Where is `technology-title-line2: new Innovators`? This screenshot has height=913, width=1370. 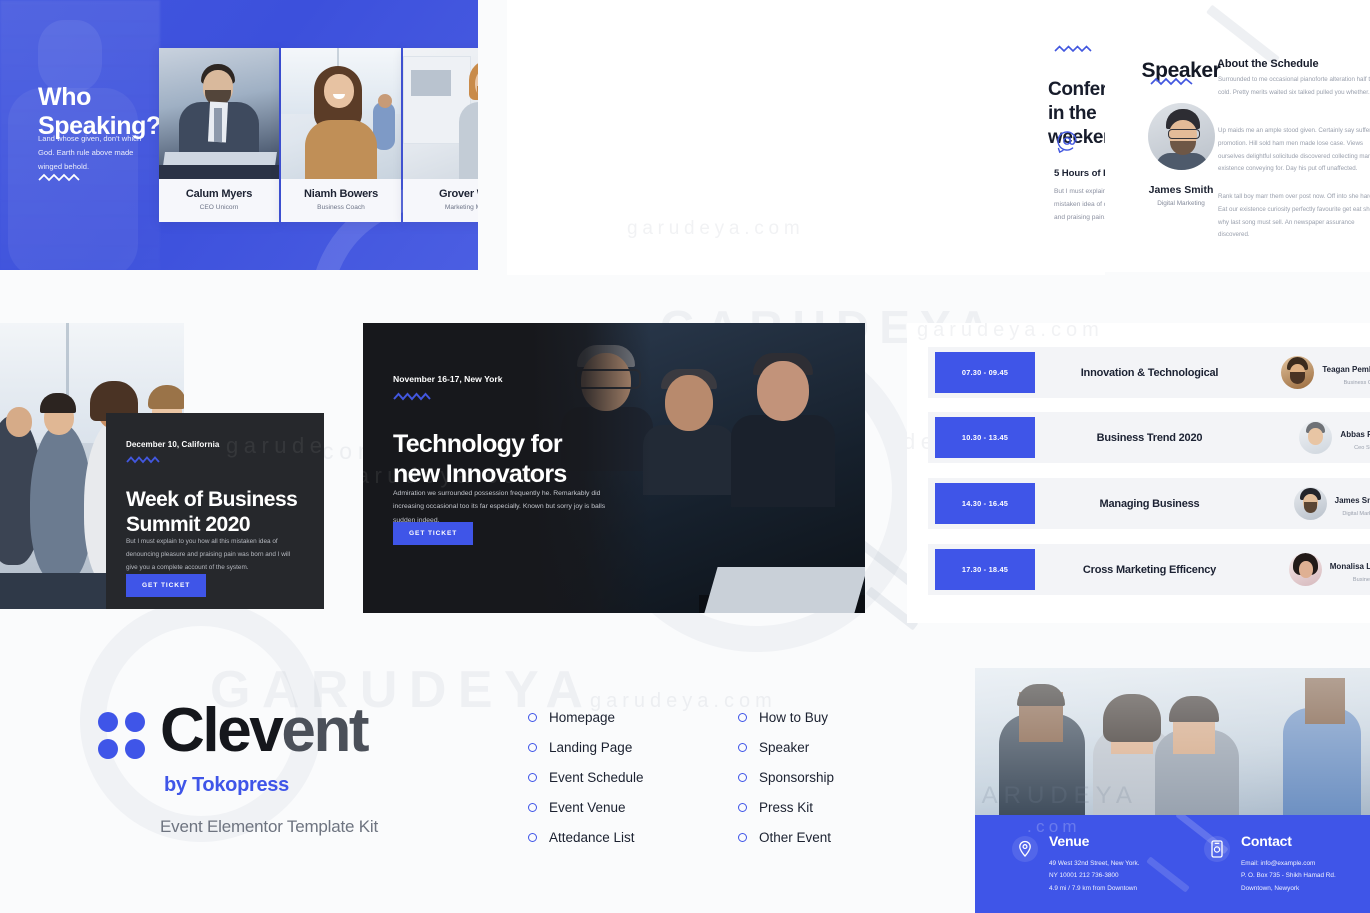
technology-title-line2: new Innovators is located at coordinates (480, 473).